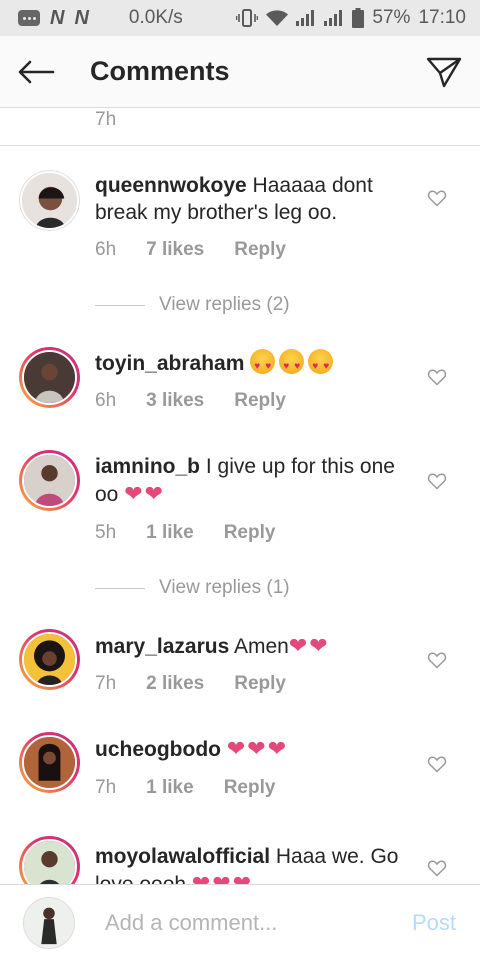  I want to click on comment-username: queennwokoye, so click(171, 185).